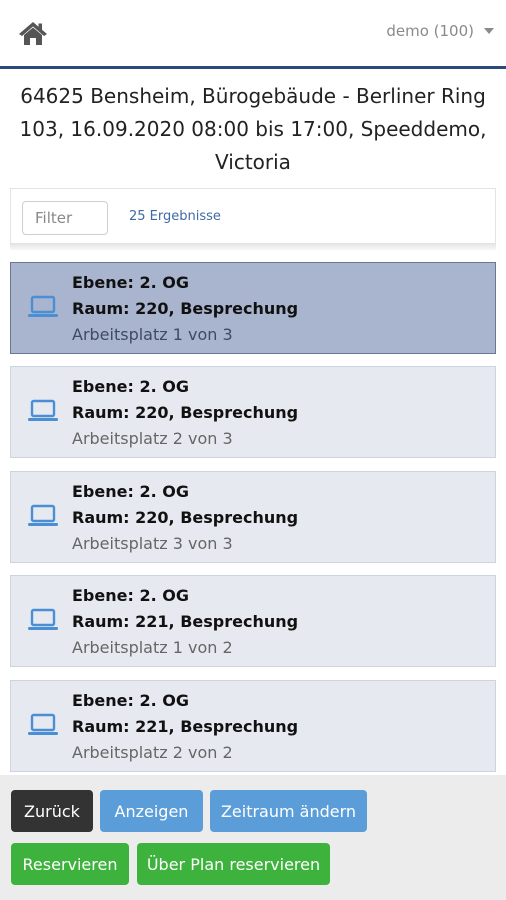 This screenshot has height=900, width=506. What do you see at coordinates (253, 216) in the screenshot?
I see `filter-bar: 25 Ergebnisse` at bounding box center [253, 216].